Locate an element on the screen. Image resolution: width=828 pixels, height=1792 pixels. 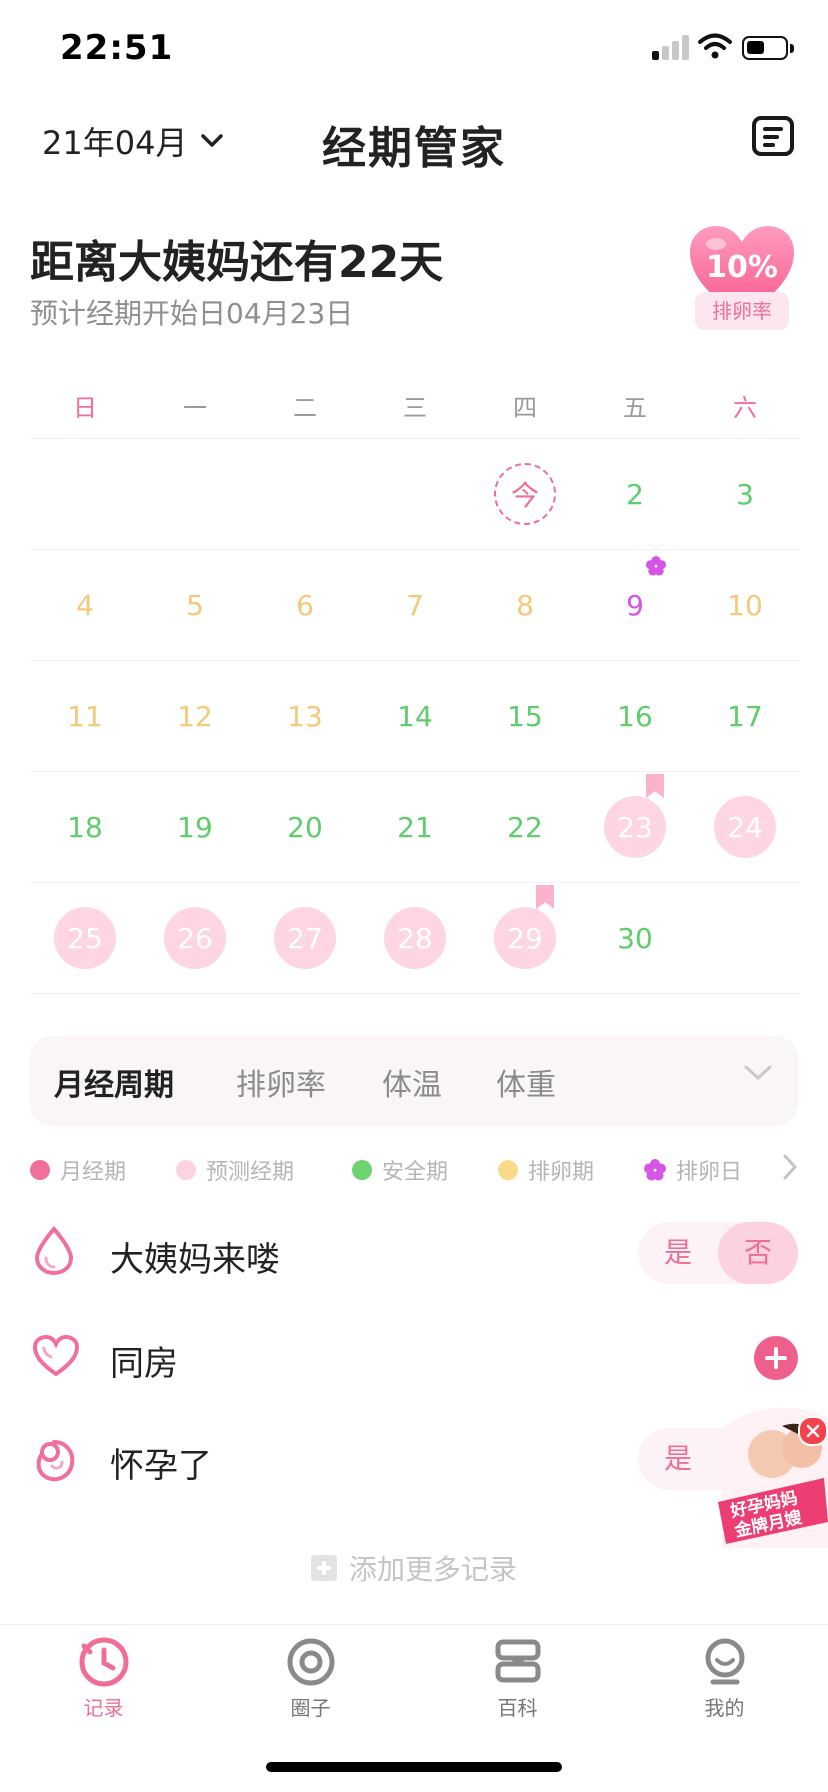
calendar-day: 28 is located at coordinates (415, 938).